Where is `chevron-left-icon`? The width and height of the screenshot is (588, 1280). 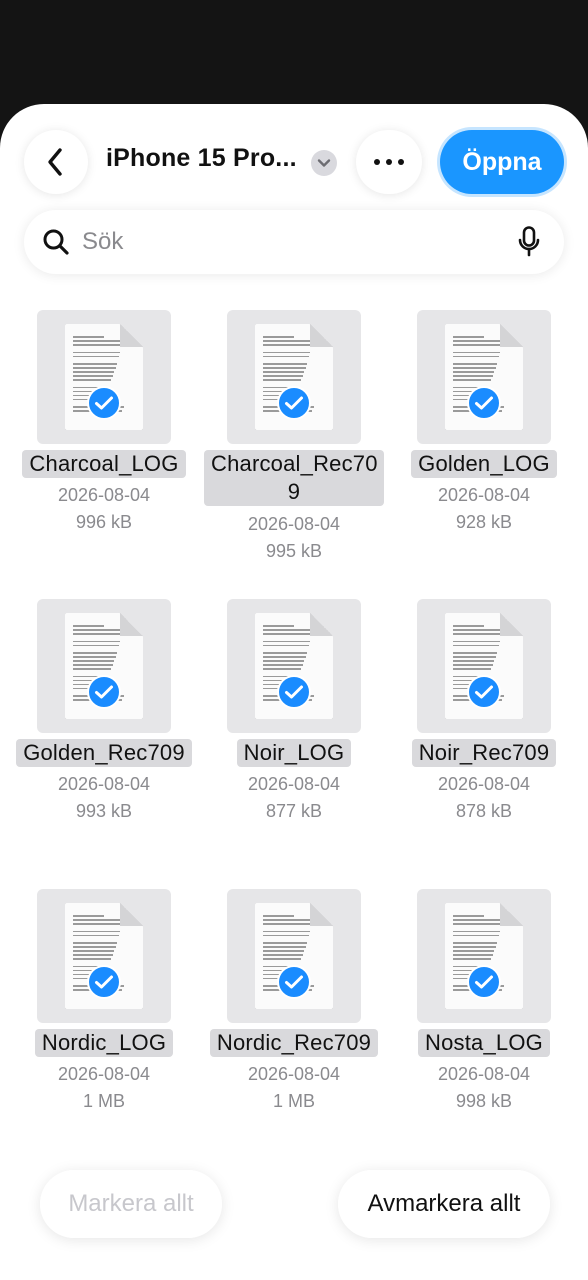 chevron-left-icon is located at coordinates (55, 162).